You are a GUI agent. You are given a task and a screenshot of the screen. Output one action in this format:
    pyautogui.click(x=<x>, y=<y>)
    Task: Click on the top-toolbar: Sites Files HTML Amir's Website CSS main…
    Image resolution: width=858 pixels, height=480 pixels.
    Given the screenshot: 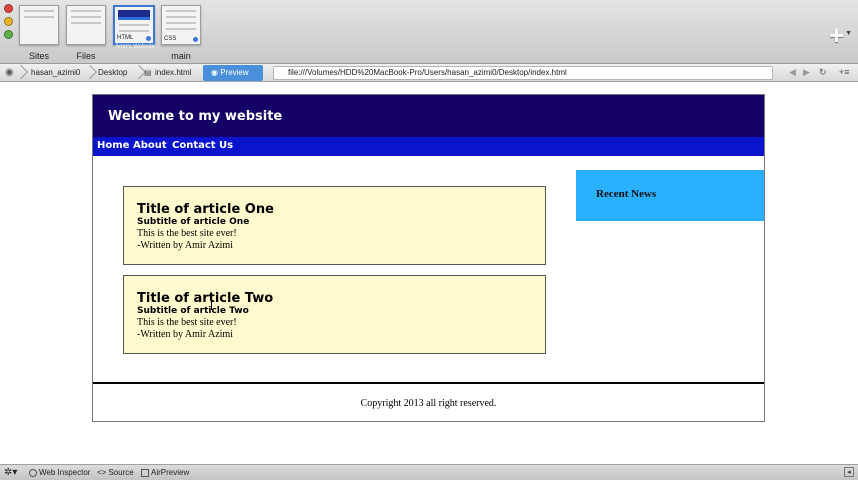 What is the action you would take?
    pyautogui.click(x=429, y=32)
    